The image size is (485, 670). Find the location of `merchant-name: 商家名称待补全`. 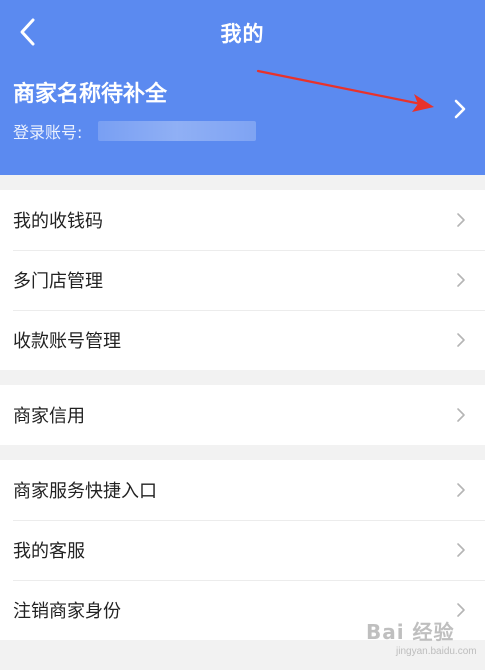

merchant-name: 商家名称待补全 is located at coordinates (90, 92).